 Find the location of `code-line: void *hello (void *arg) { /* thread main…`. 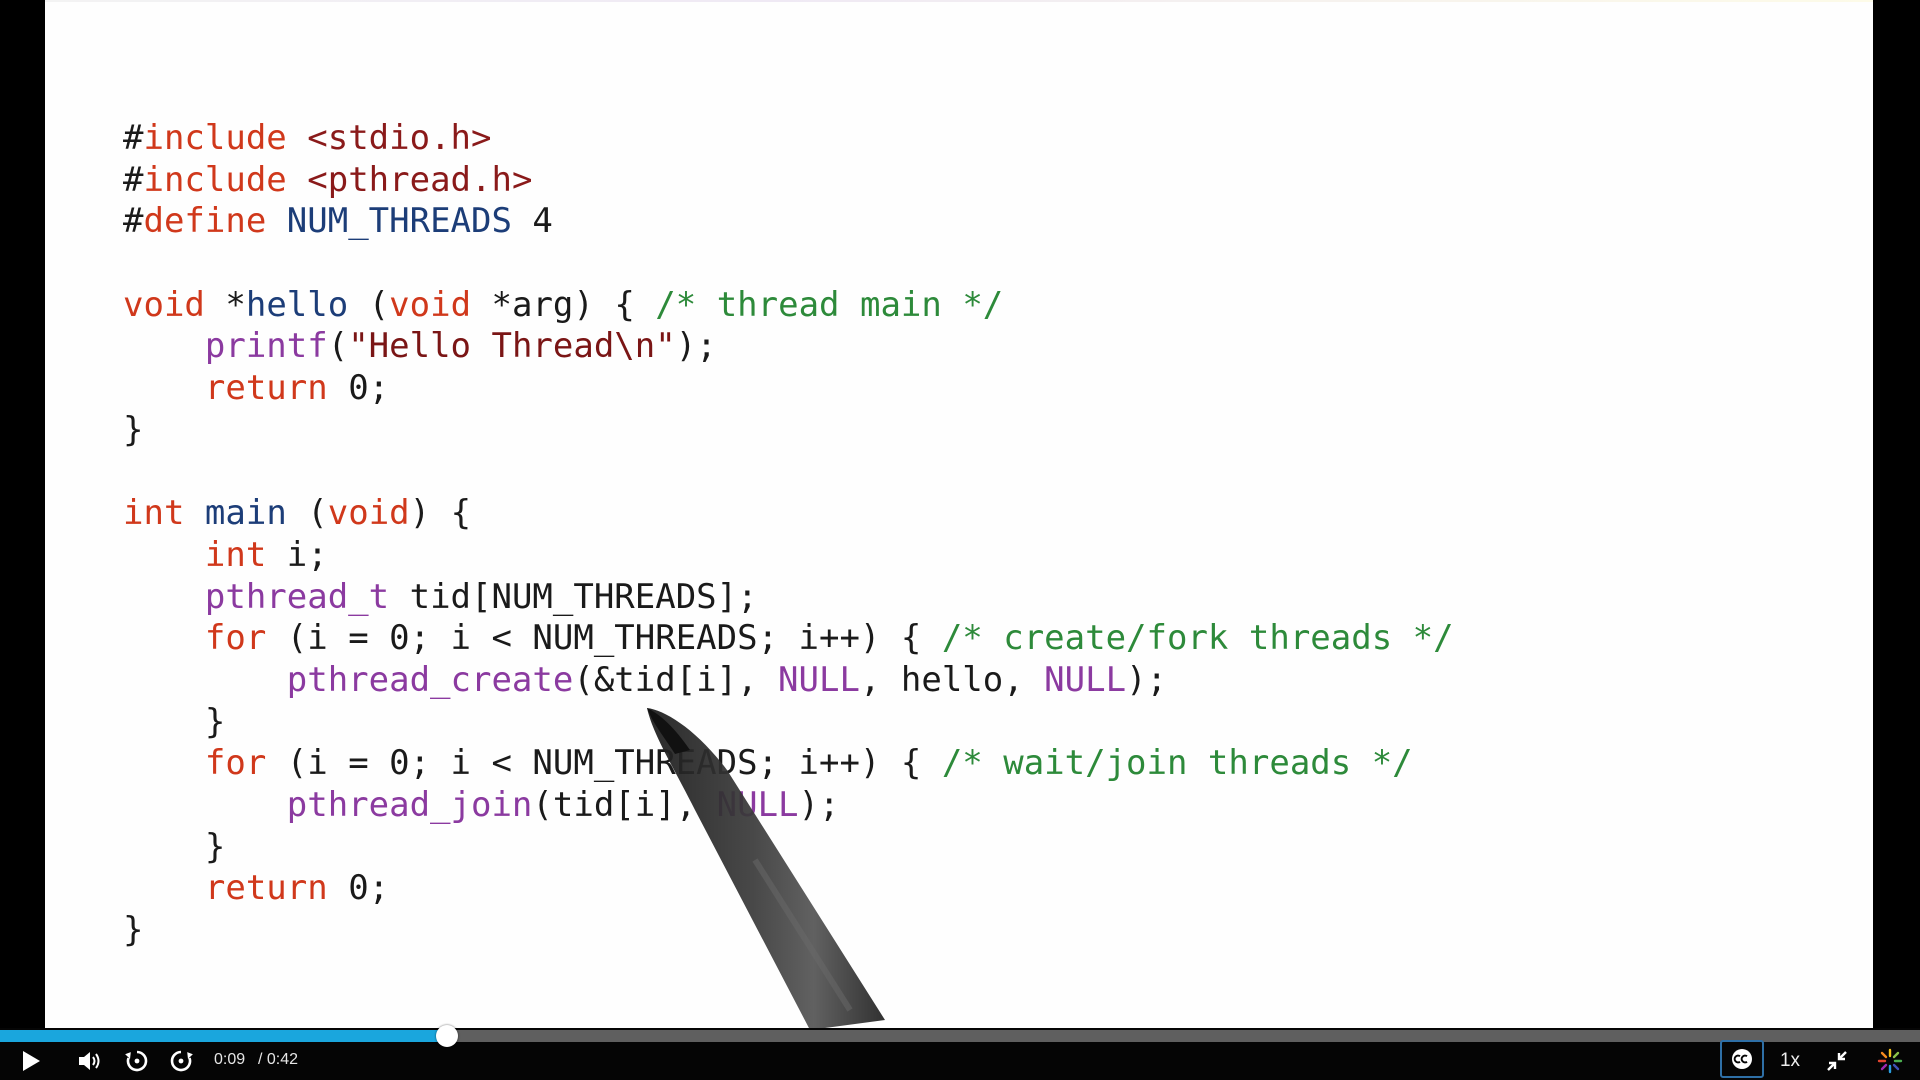

code-line: void *hello (void *arg) { /* thread main… is located at coordinates (788, 306).